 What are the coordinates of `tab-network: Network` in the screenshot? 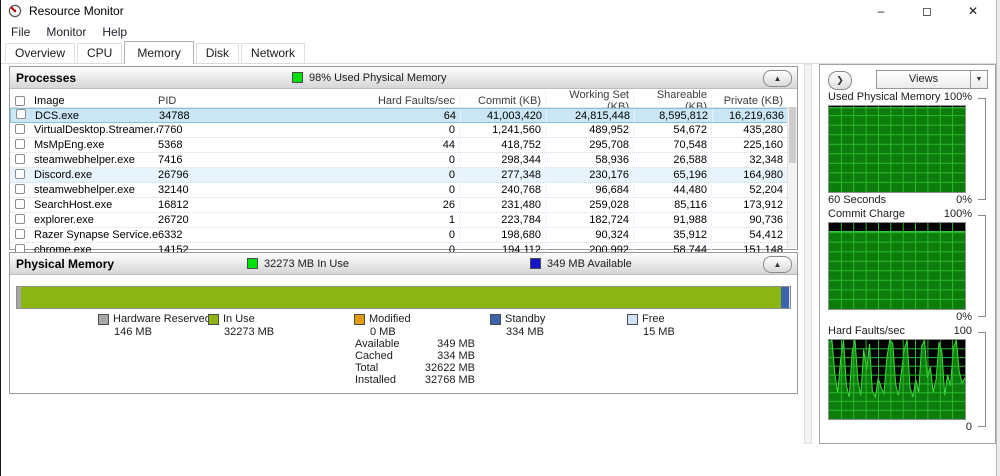 It's located at (273, 53).